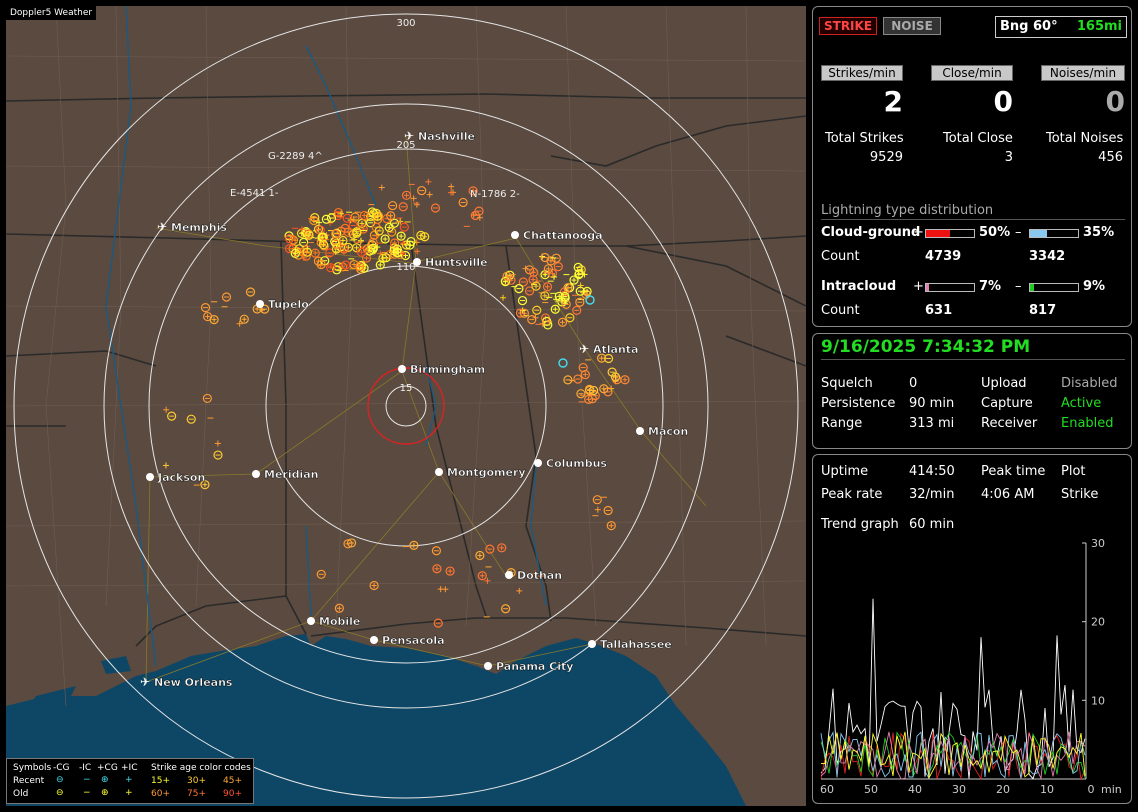  Describe the element at coordinates (609, 349) in the screenshot. I see `city-atlanta: ✈ Atlanta` at that location.